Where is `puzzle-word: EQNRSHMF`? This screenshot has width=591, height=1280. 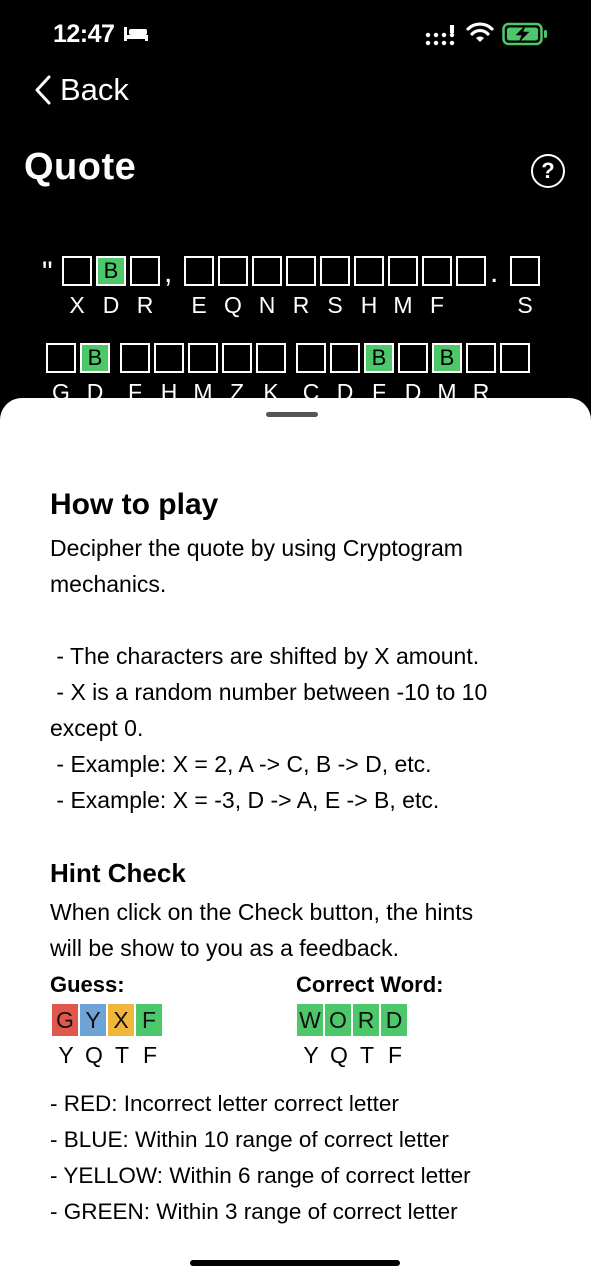
puzzle-word: EQNRSHMF is located at coordinates (335, 287).